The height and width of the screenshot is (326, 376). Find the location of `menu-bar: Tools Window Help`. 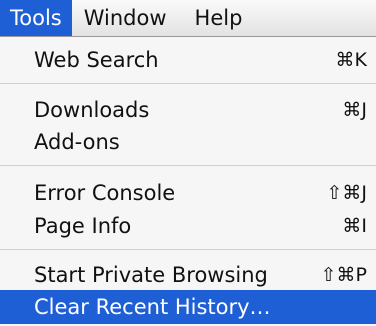

menu-bar: Tools Window Help is located at coordinates (188, 18).